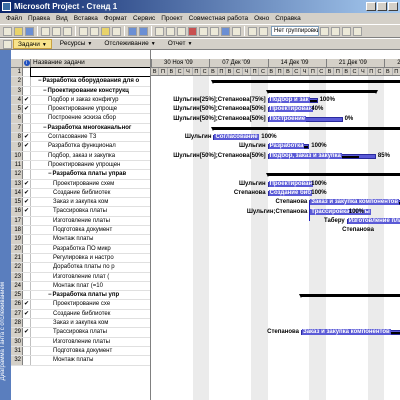 This screenshot has height=400, width=400. I want to click on row-id: 25, so click(17, 295).